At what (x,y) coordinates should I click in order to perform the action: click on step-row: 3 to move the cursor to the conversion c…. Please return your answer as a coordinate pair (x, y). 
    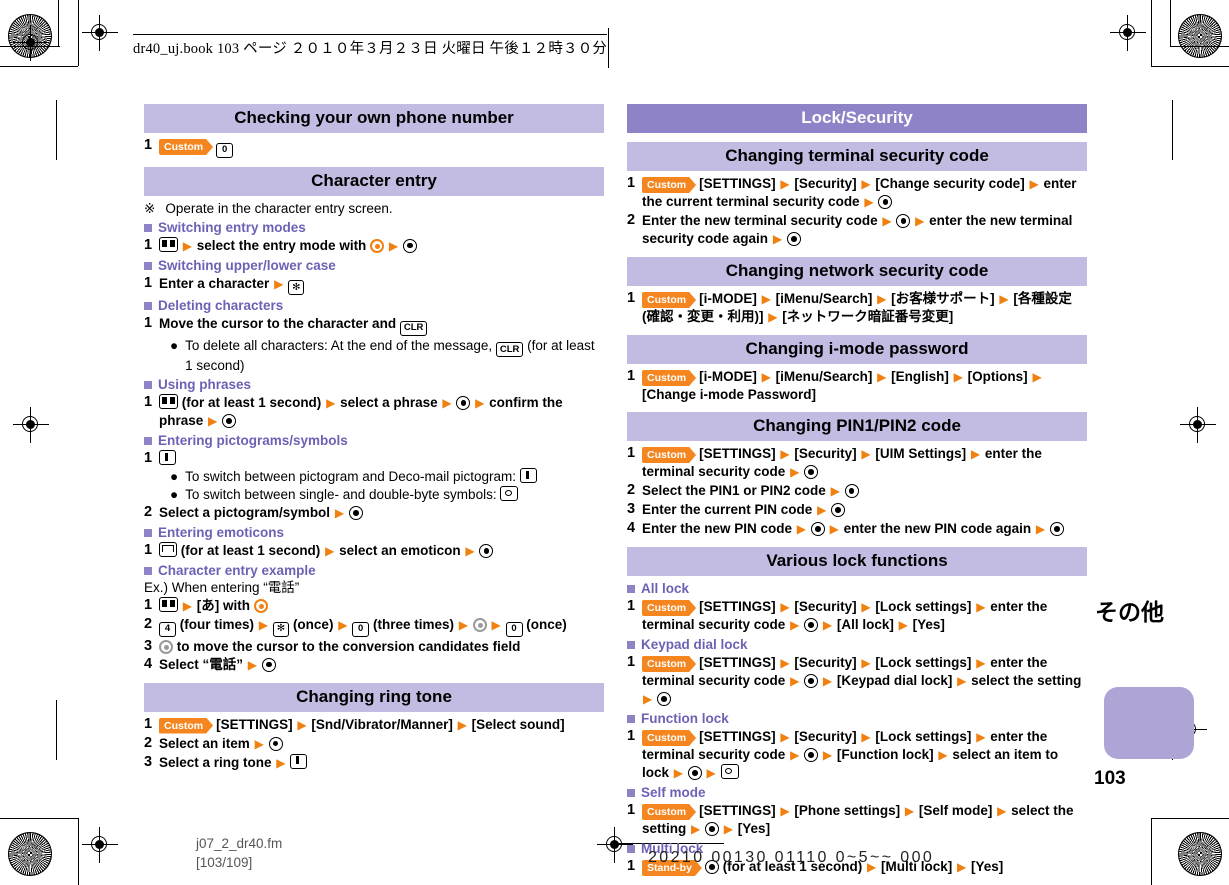
    Looking at the image, I should click on (374, 646).